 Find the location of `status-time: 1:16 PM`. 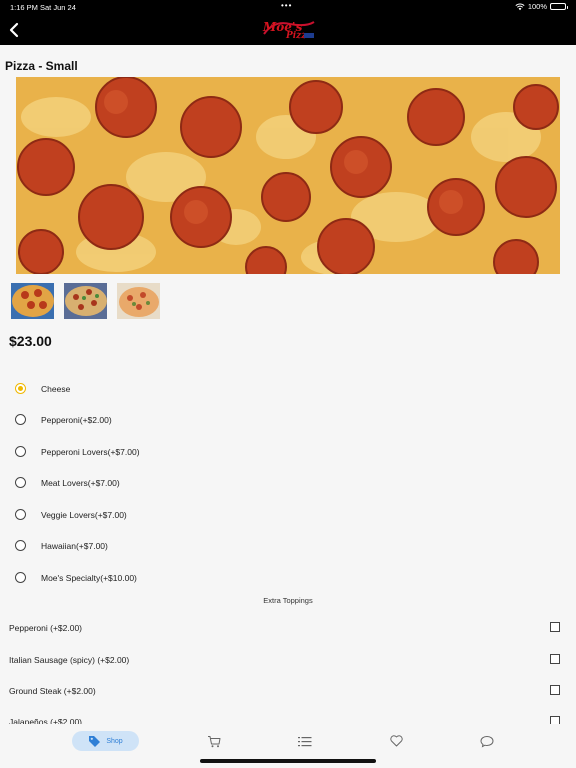

status-time: 1:16 PM is located at coordinates (24, 7).